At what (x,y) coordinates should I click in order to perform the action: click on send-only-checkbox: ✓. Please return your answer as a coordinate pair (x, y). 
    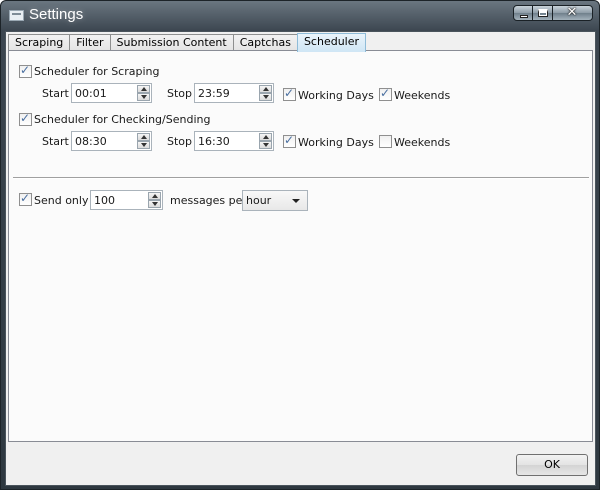
    Looking at the image, I should click on (25, 198).